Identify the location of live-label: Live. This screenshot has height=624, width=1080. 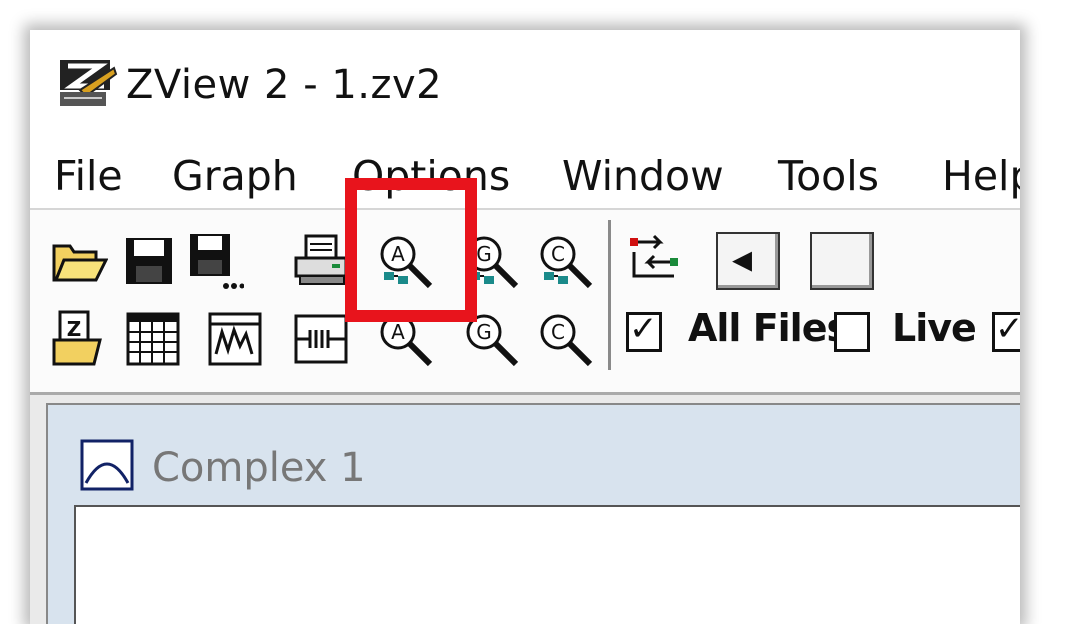
(934, 328).